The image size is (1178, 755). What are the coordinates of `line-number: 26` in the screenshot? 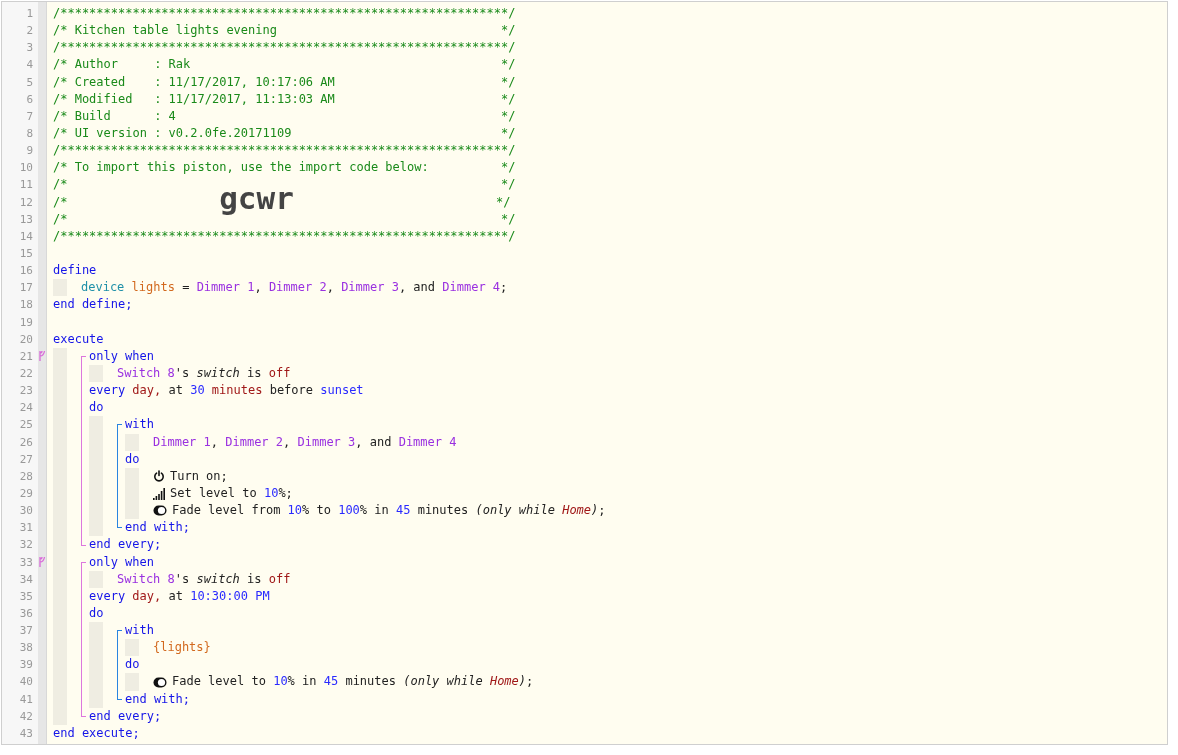 It's located at (26, 442).